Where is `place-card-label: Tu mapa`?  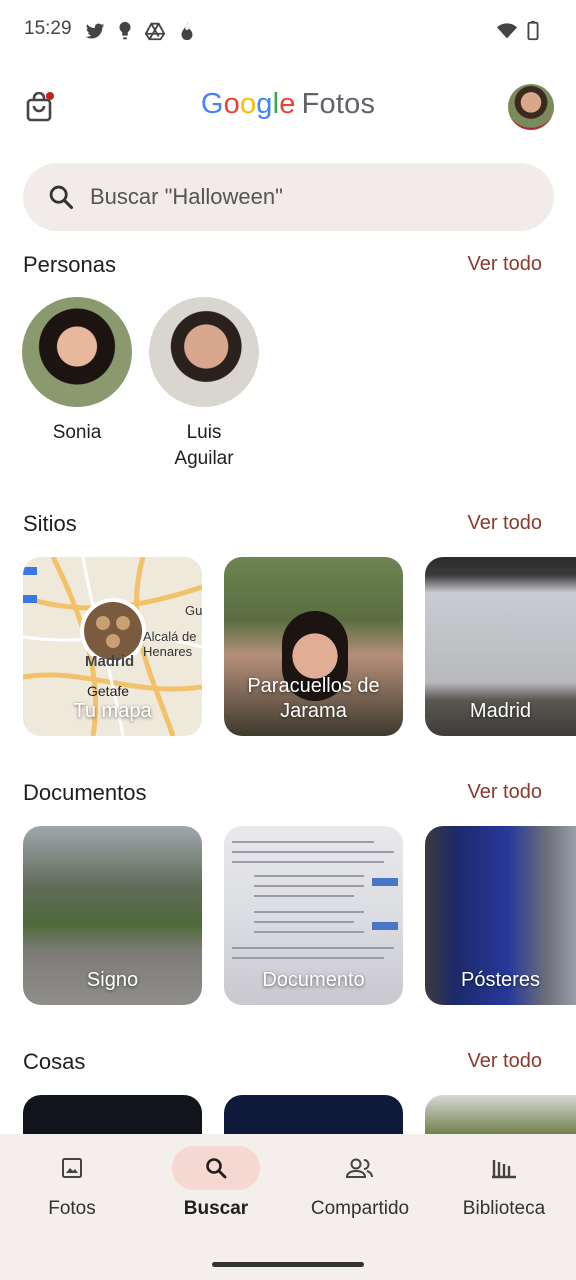
place-card-label: Tu mapa is located at coordinates (112, 711).